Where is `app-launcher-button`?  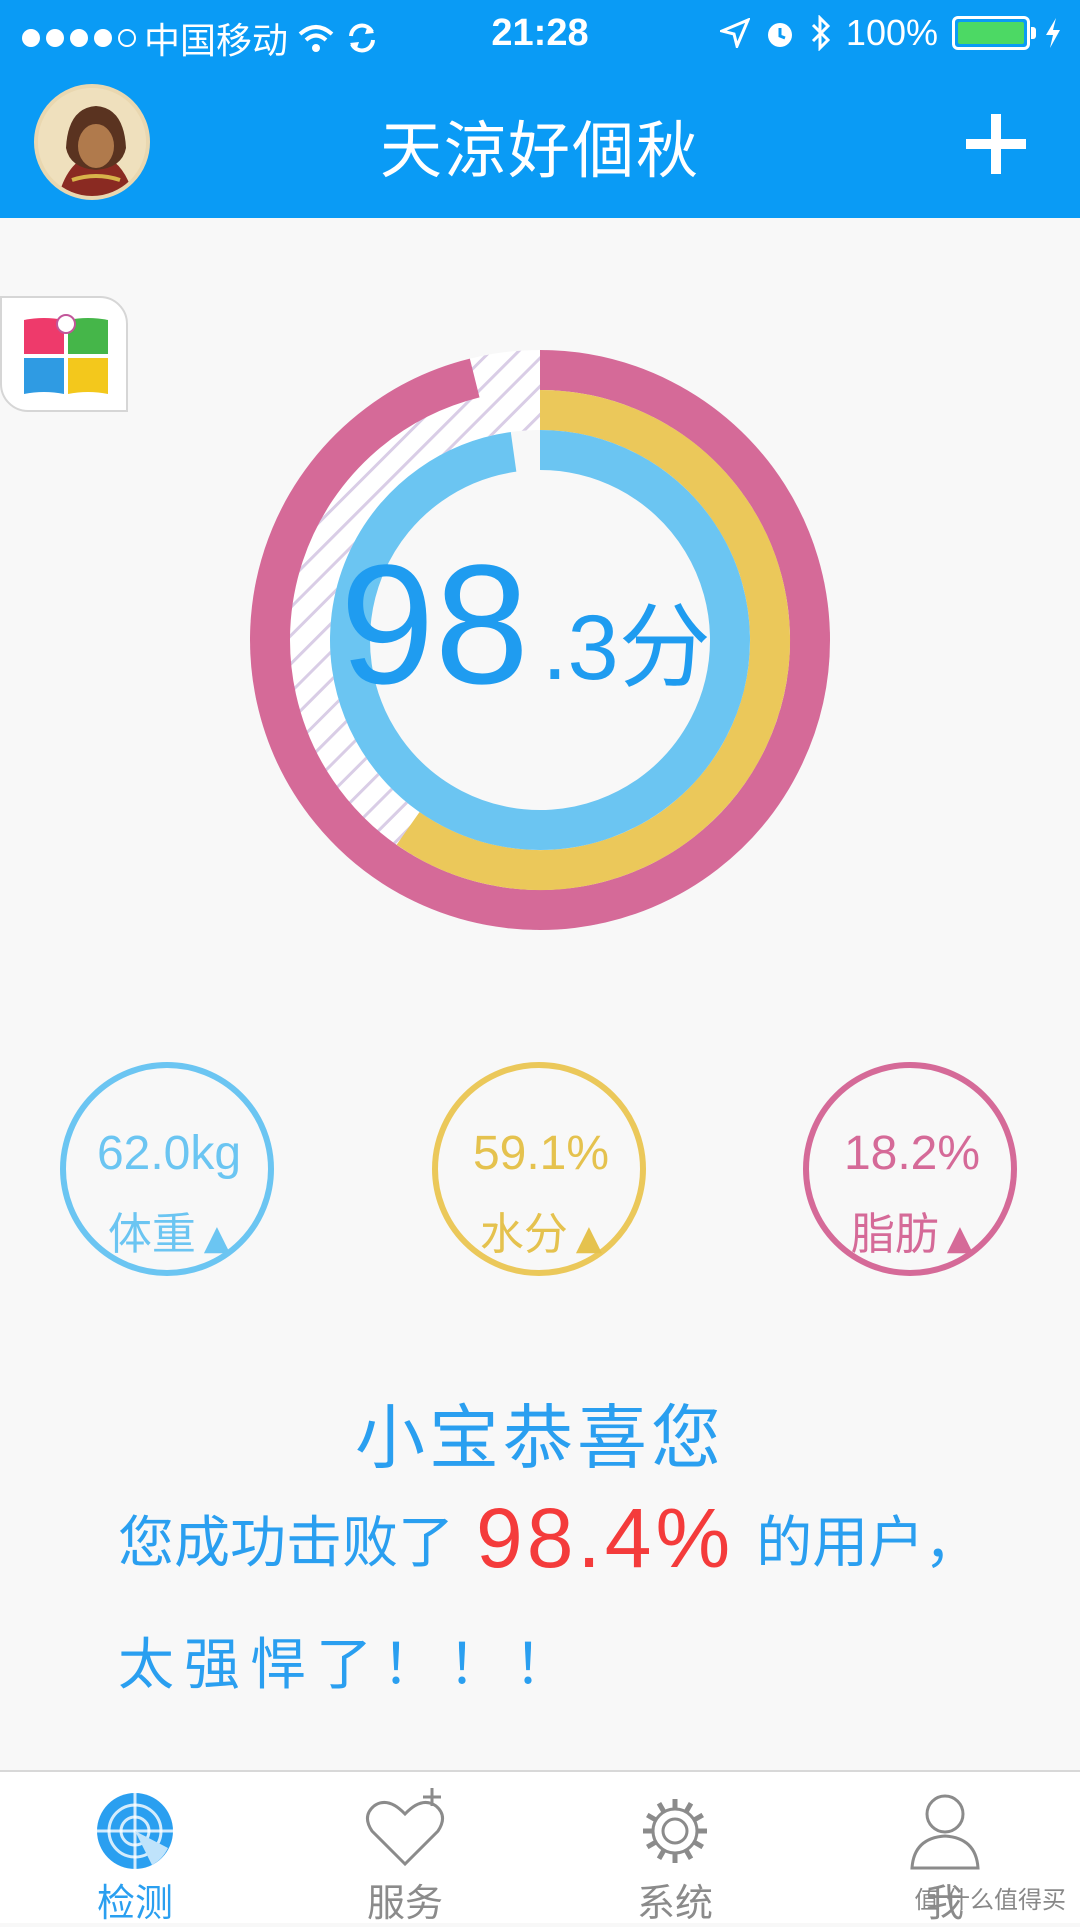
app-launcher-button is located at coordinates (64, 354).